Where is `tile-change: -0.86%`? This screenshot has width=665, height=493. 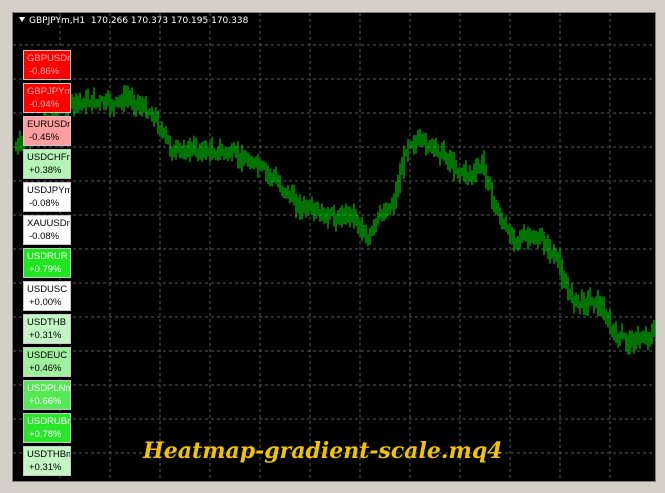 tile-change: -0.86% is located at coordinates (44, 71).